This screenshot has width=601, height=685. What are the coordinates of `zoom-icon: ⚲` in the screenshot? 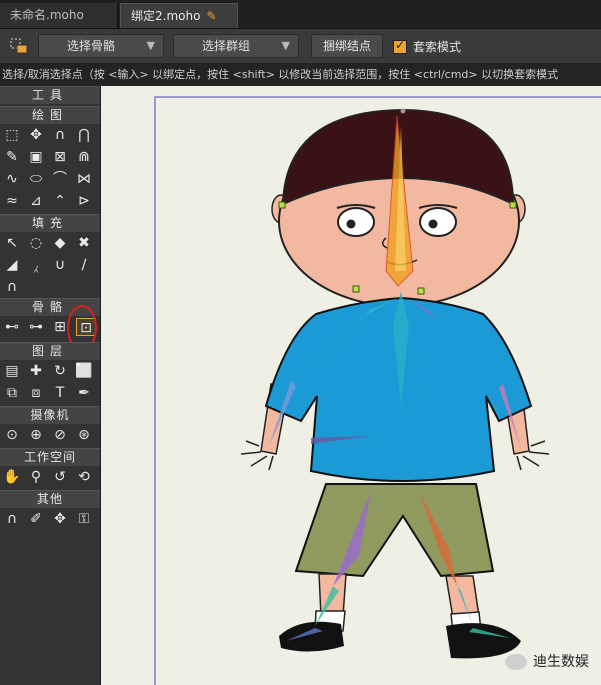 It's located at (36, 477).